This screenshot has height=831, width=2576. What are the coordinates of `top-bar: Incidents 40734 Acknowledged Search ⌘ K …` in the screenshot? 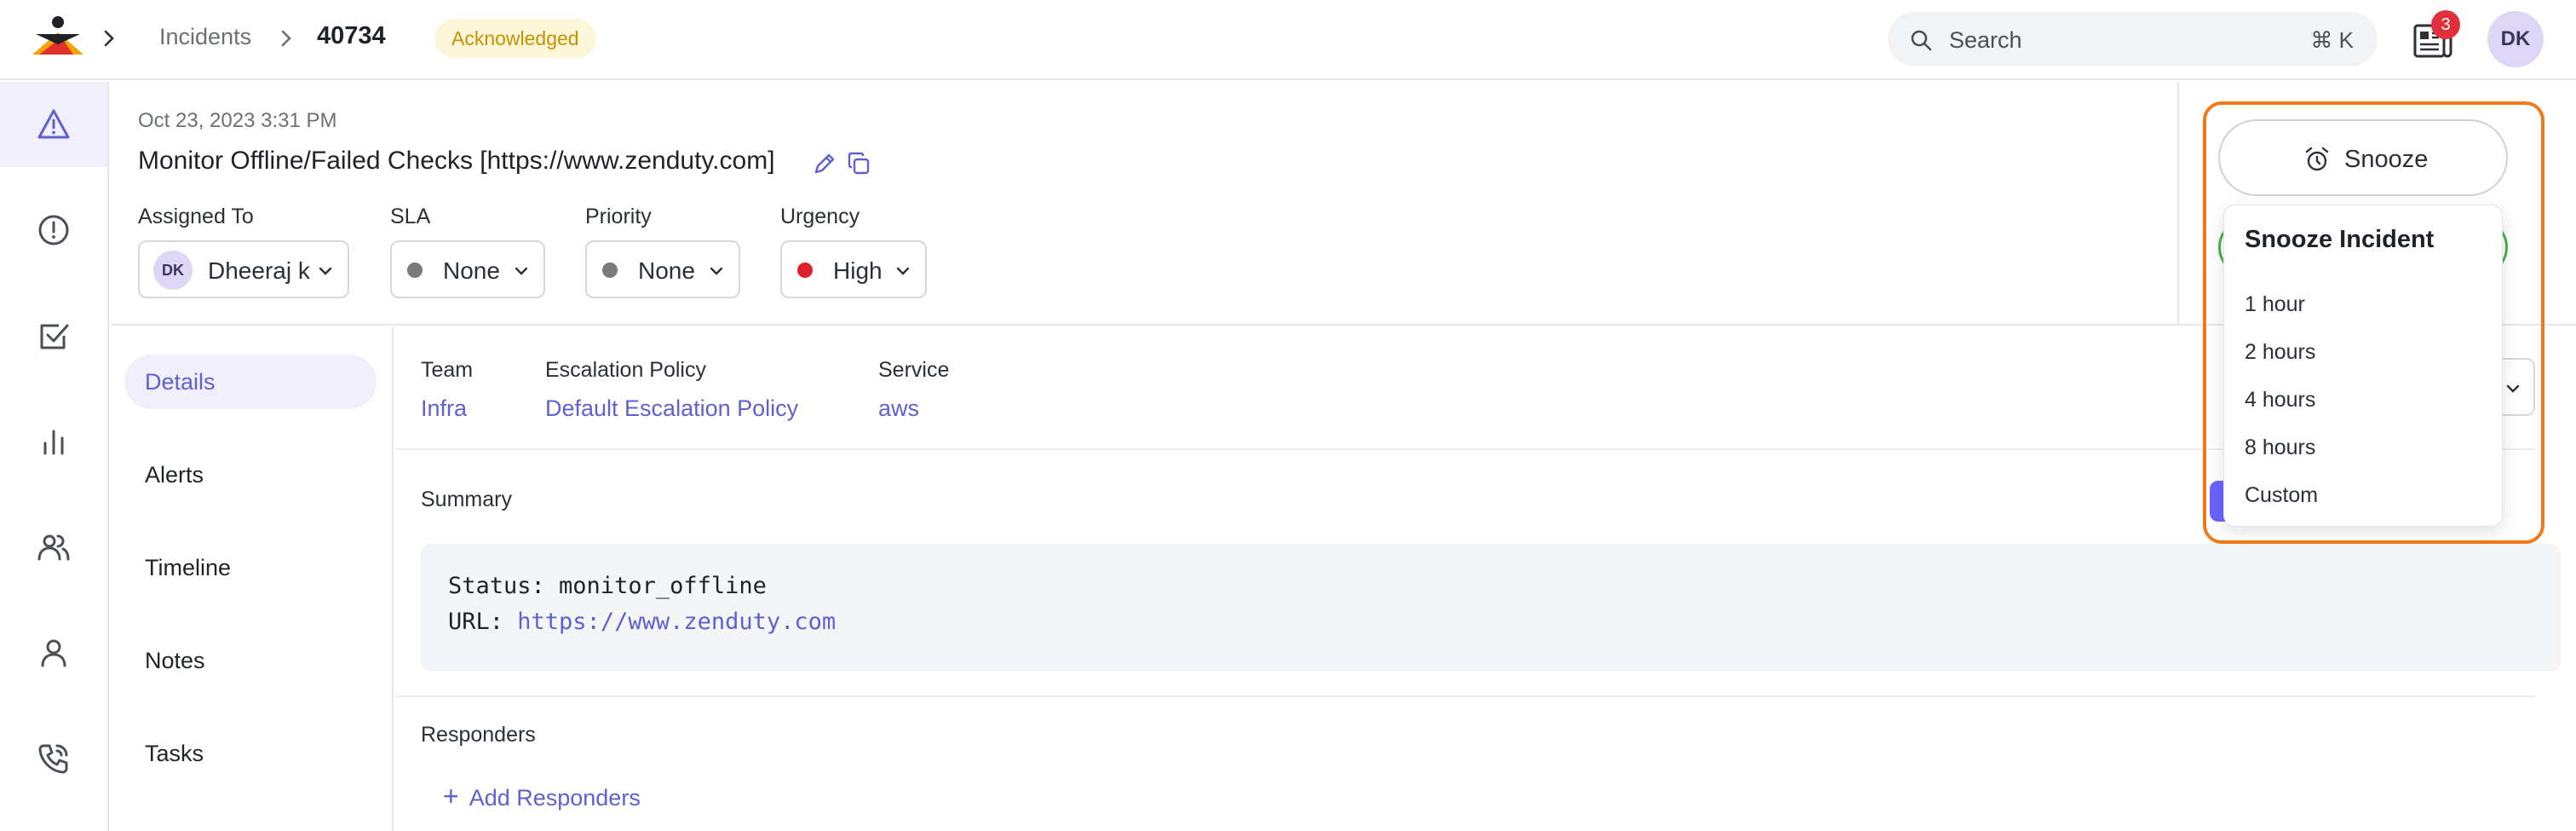 It's located at (1288, 40).